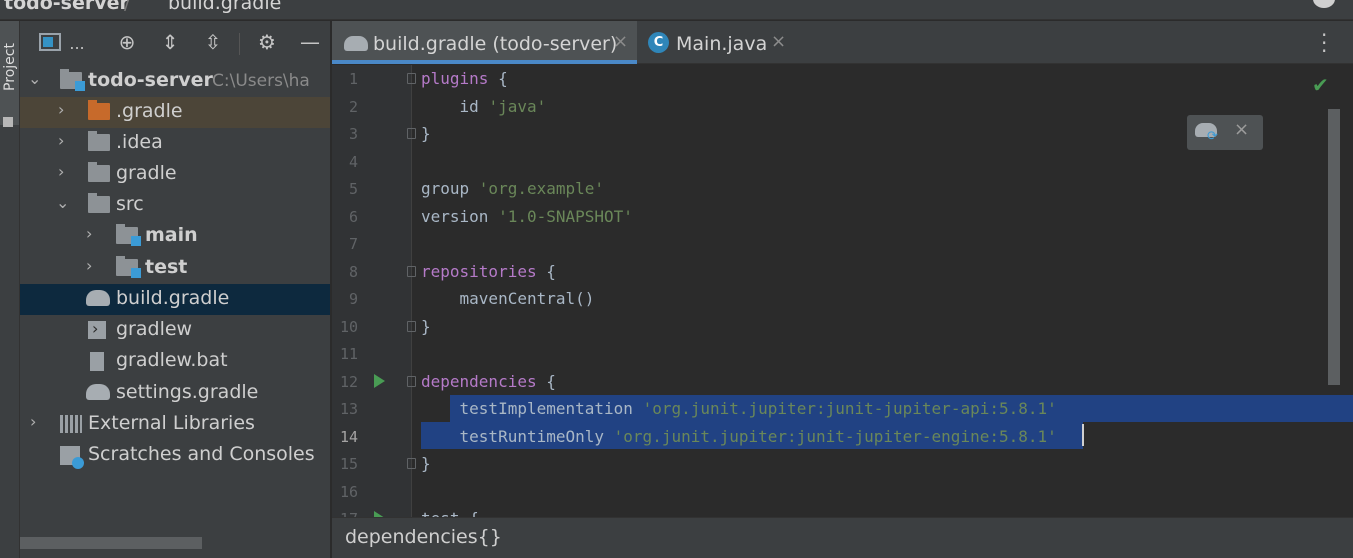 Image resolution: width=1353 pixels, height=558 pixels. Describe the element at coordinates (676, 10) in the screenshot. I see `navigation-bar: todo-server / build.gradle` at that location.